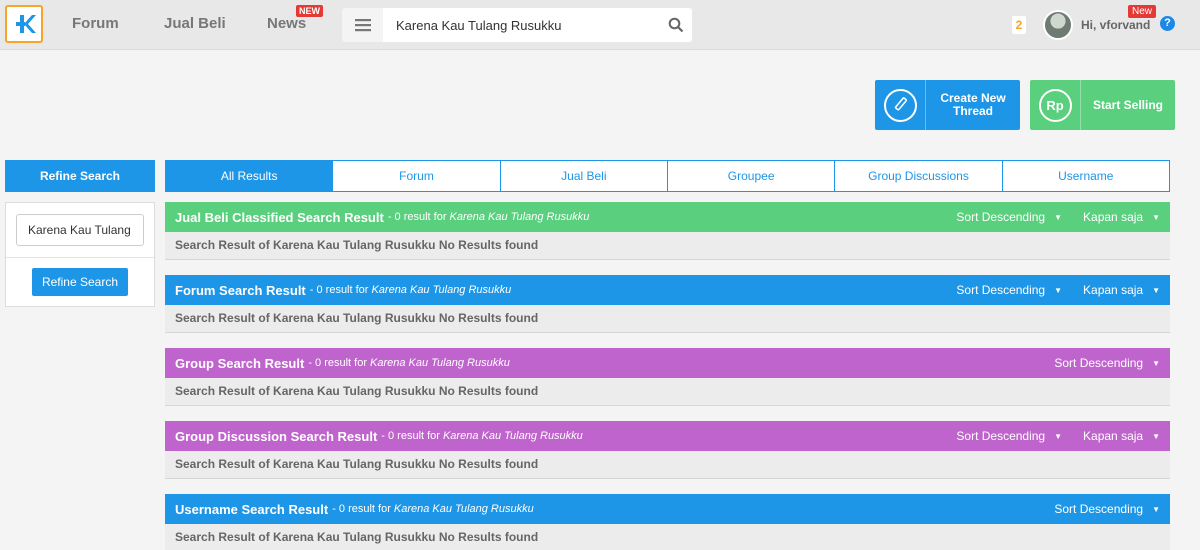 The image size is (1200, 550). I want to click on section-title: Group Discussion Search Result, so click(276, 436).